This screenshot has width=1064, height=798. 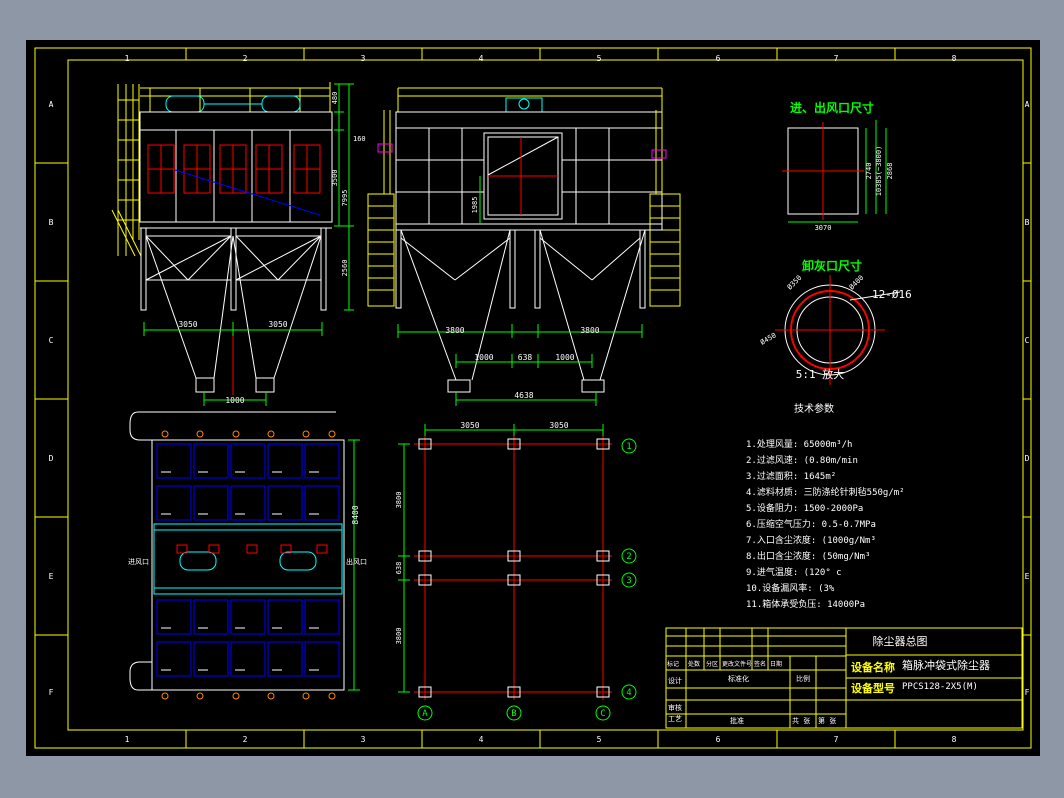 What do you see at coordinates (827, 720) in the screenshot?
I see `sheet-number-label: 第 张` at bounding box center [827, 720].